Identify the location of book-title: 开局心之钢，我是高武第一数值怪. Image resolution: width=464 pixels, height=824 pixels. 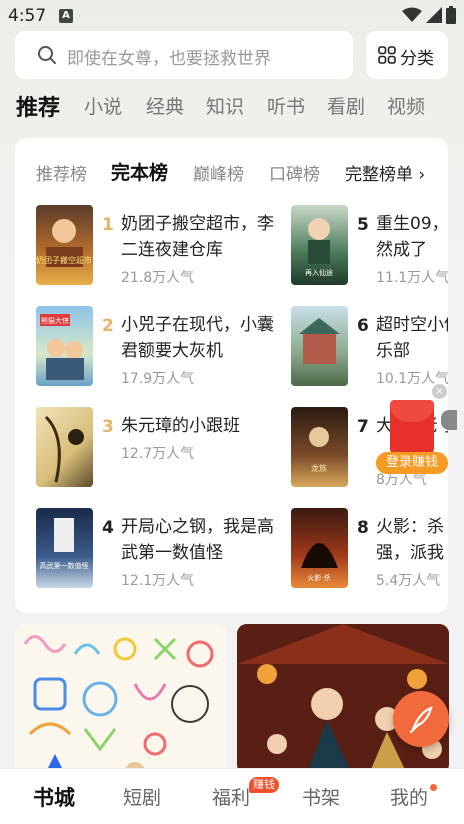
(197, 540).